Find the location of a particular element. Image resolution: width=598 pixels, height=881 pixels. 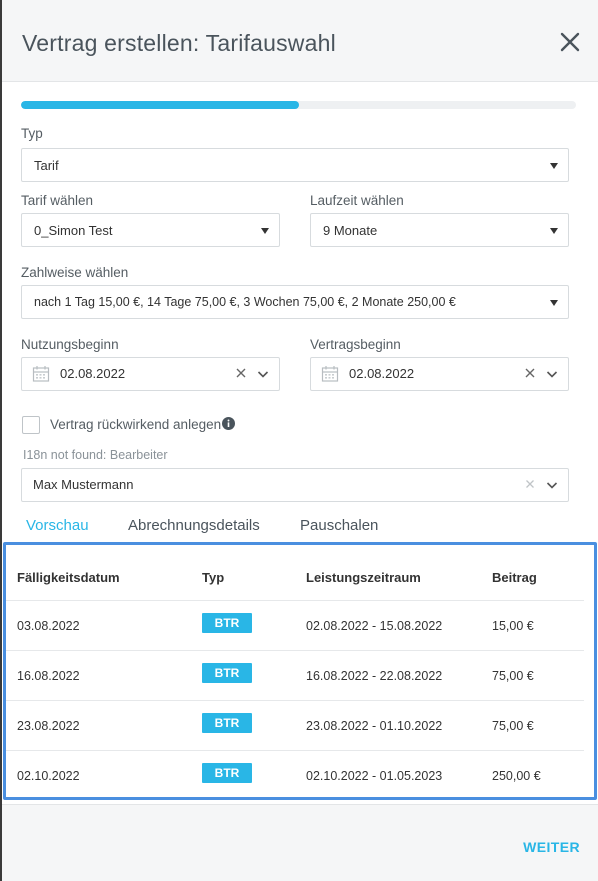

bearbeiter-select: Max Mustermann is located at coordinates (295, 485).